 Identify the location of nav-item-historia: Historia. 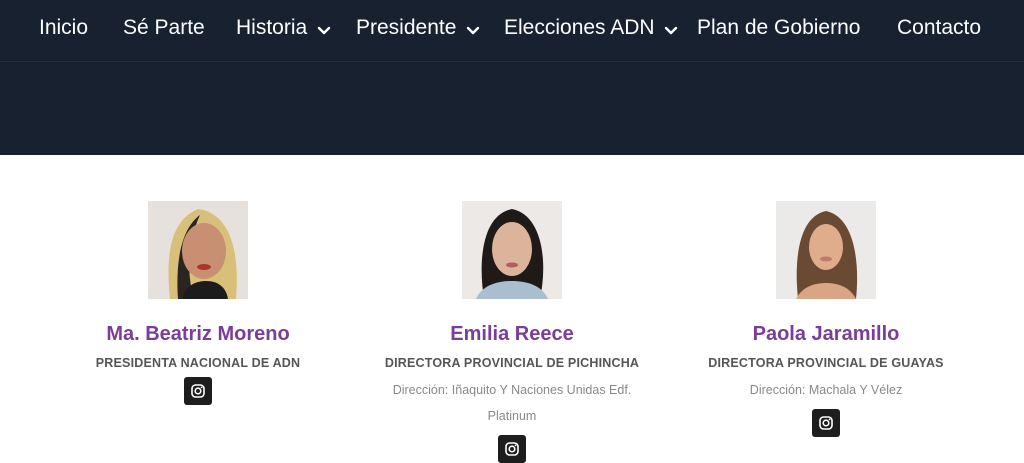
(283, 28).